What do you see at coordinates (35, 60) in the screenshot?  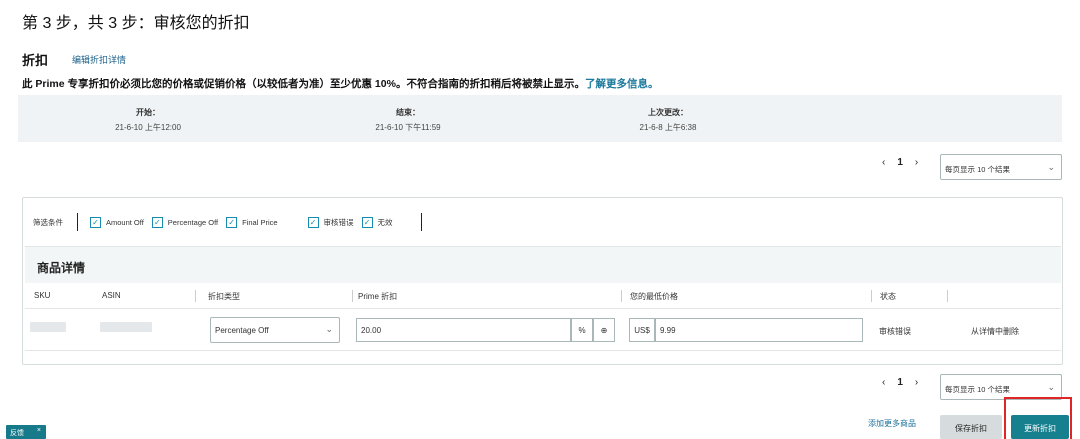 I see `section-title: 折扣` at bounding box center [35, 60].